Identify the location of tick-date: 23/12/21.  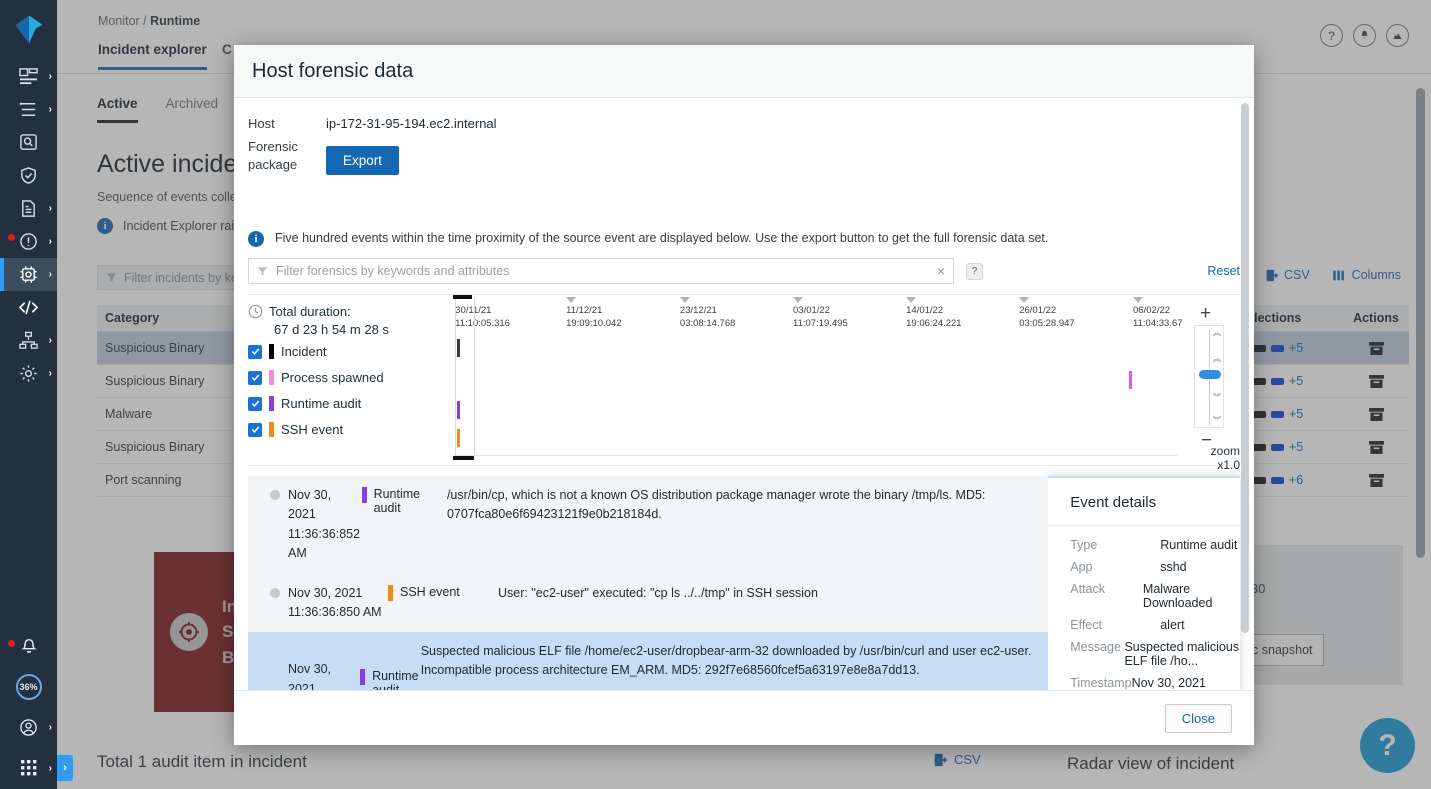
(698, 310).